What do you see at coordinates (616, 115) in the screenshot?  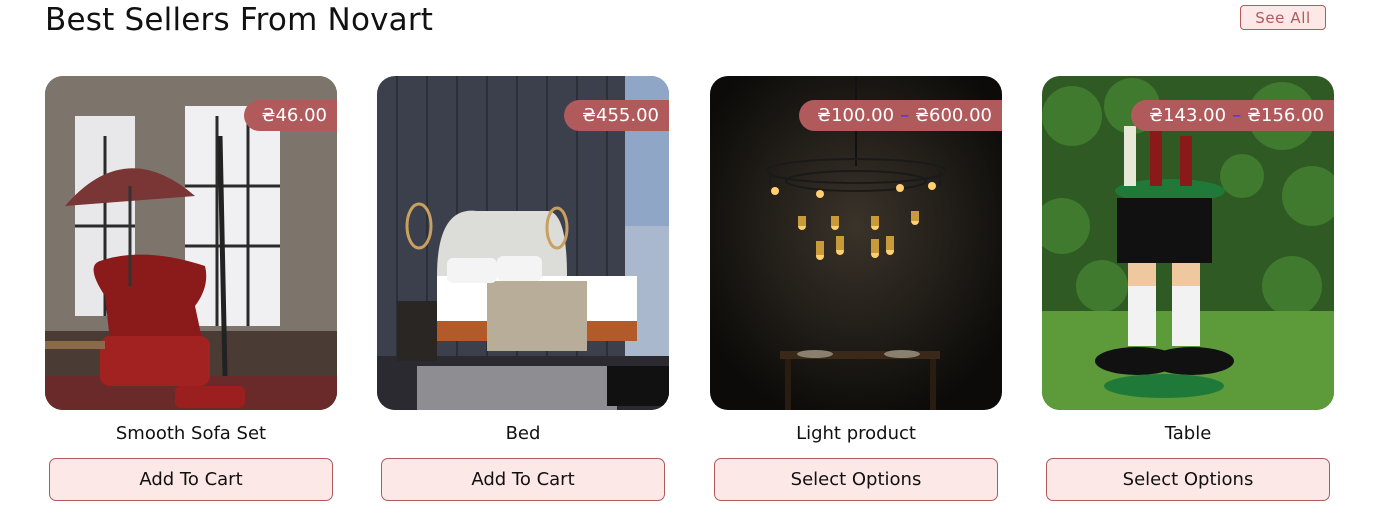 I see `price-badge: ₴455.00` at bounding box center [616, 115].